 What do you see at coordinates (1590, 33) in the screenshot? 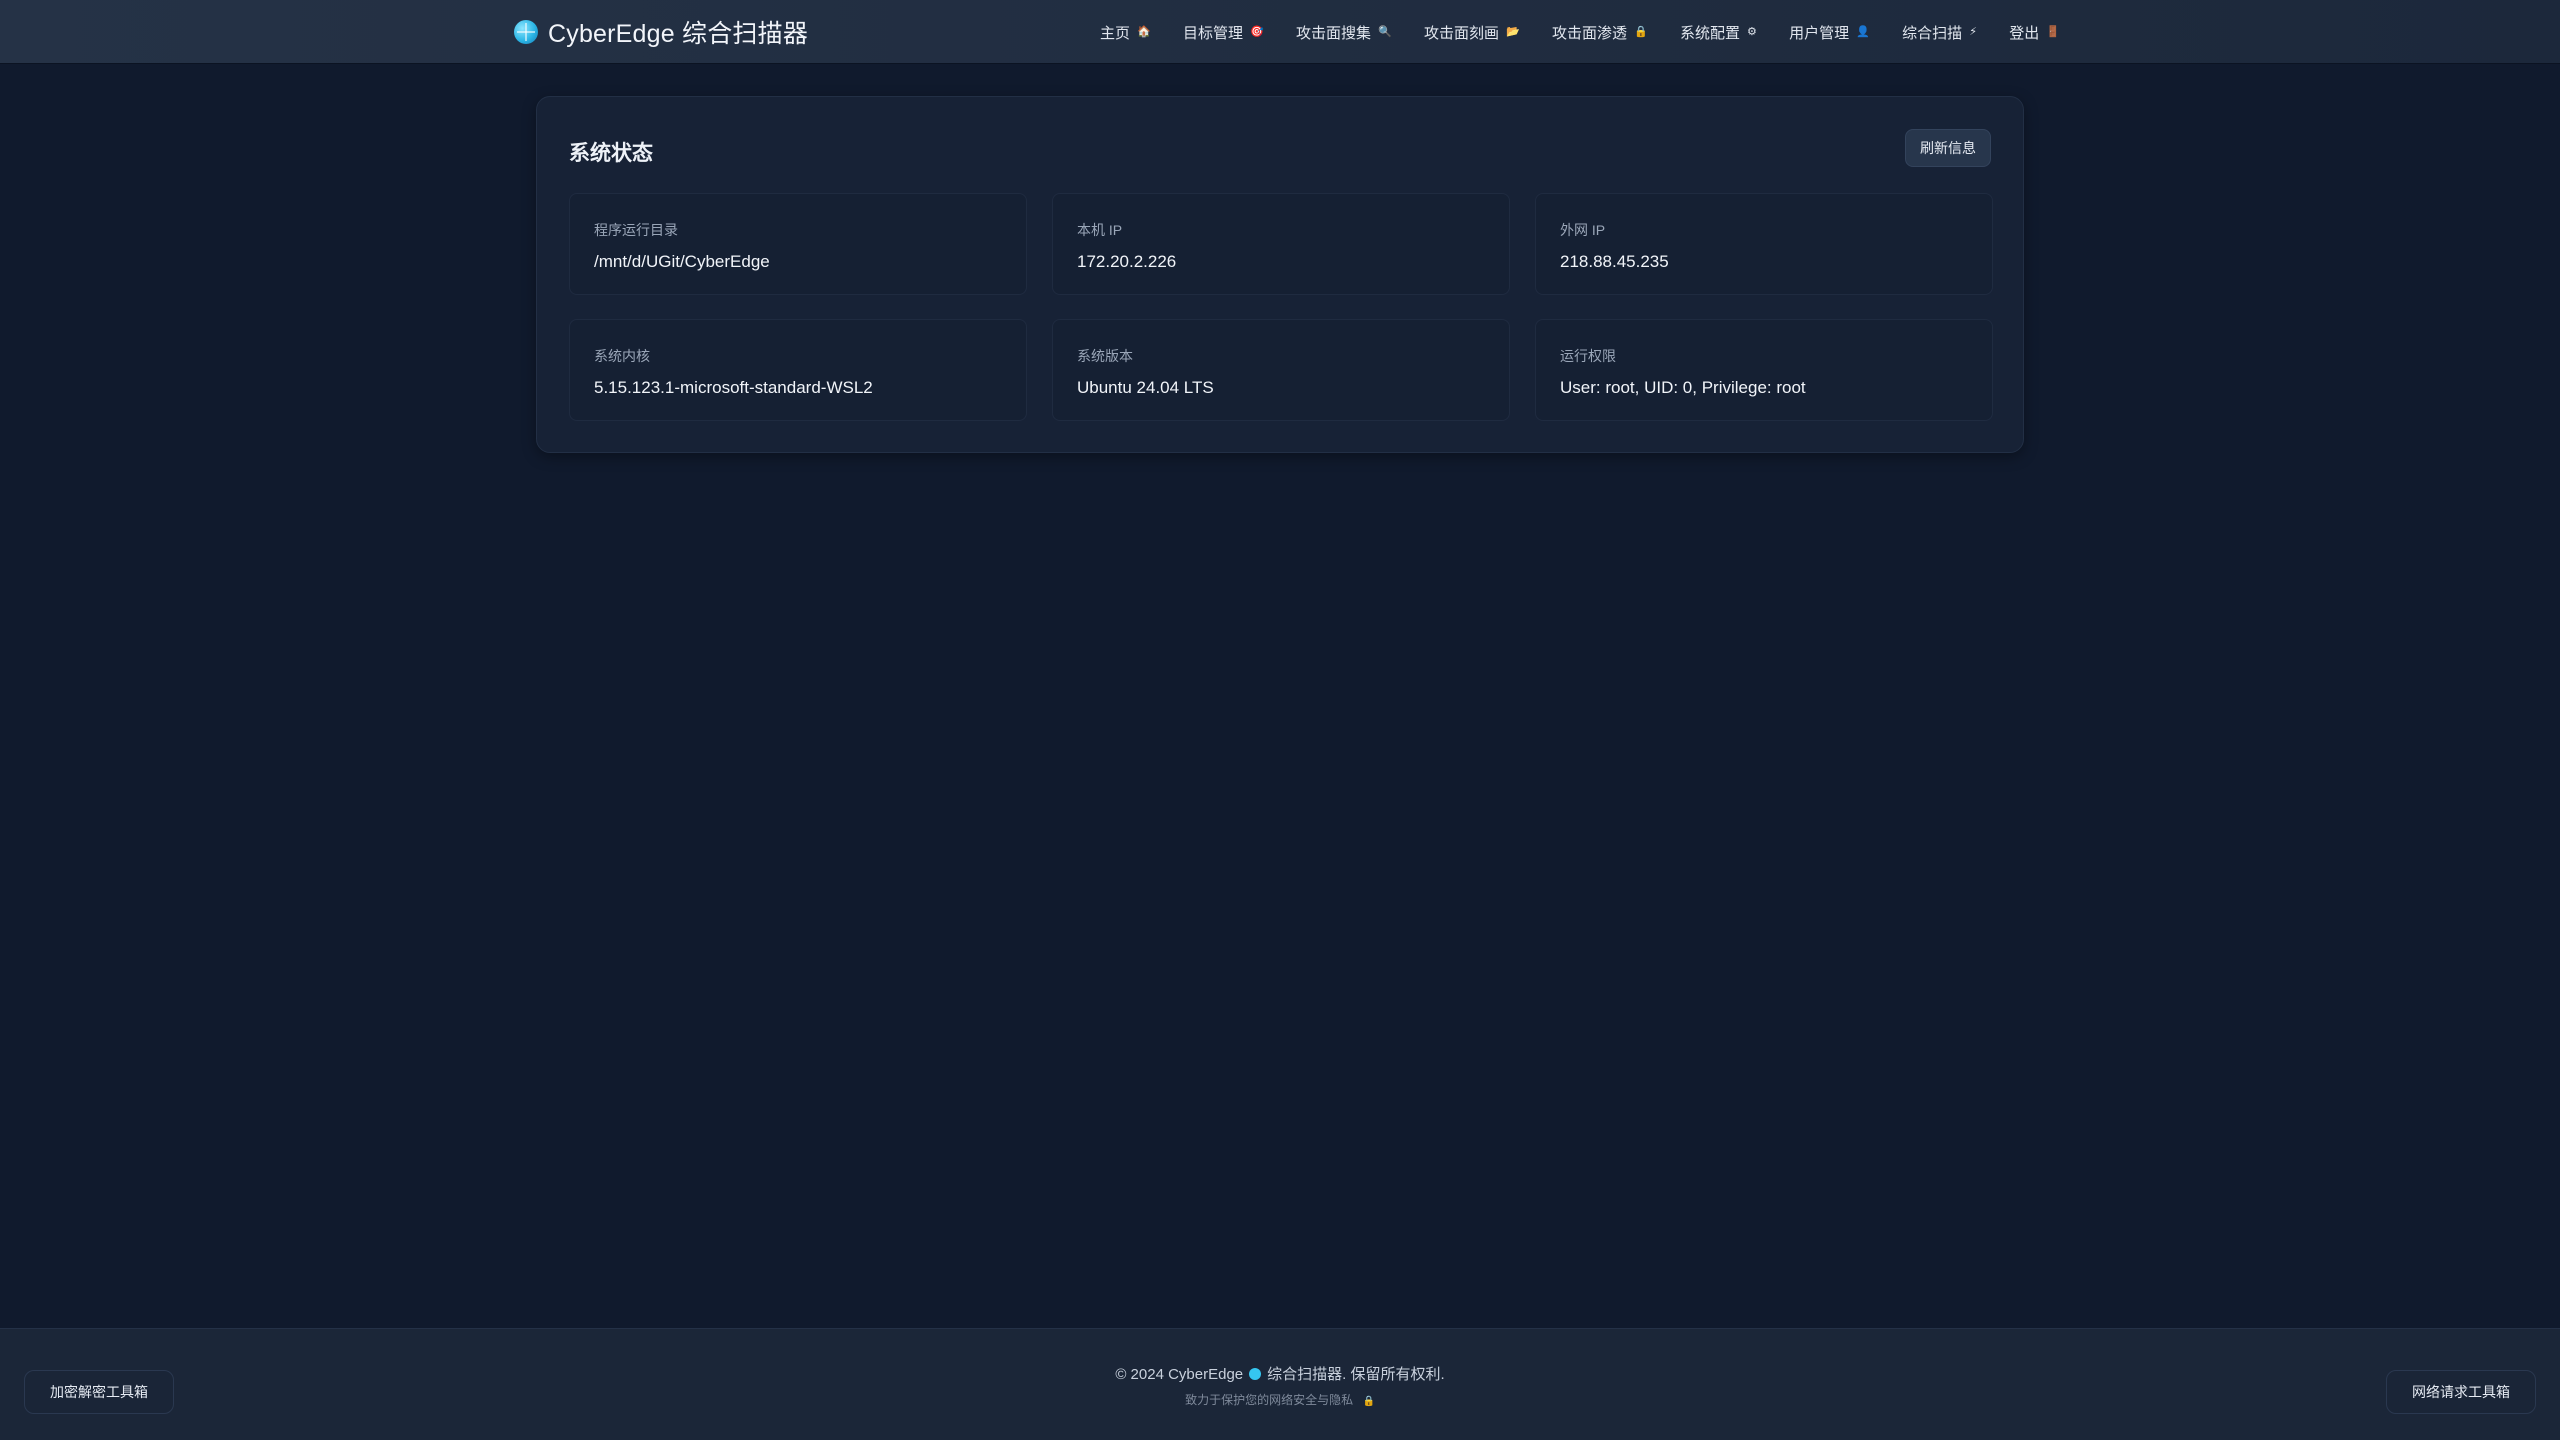
I see `nav-item-label: 攻击面渗透` at bounding box center [1590, 33].